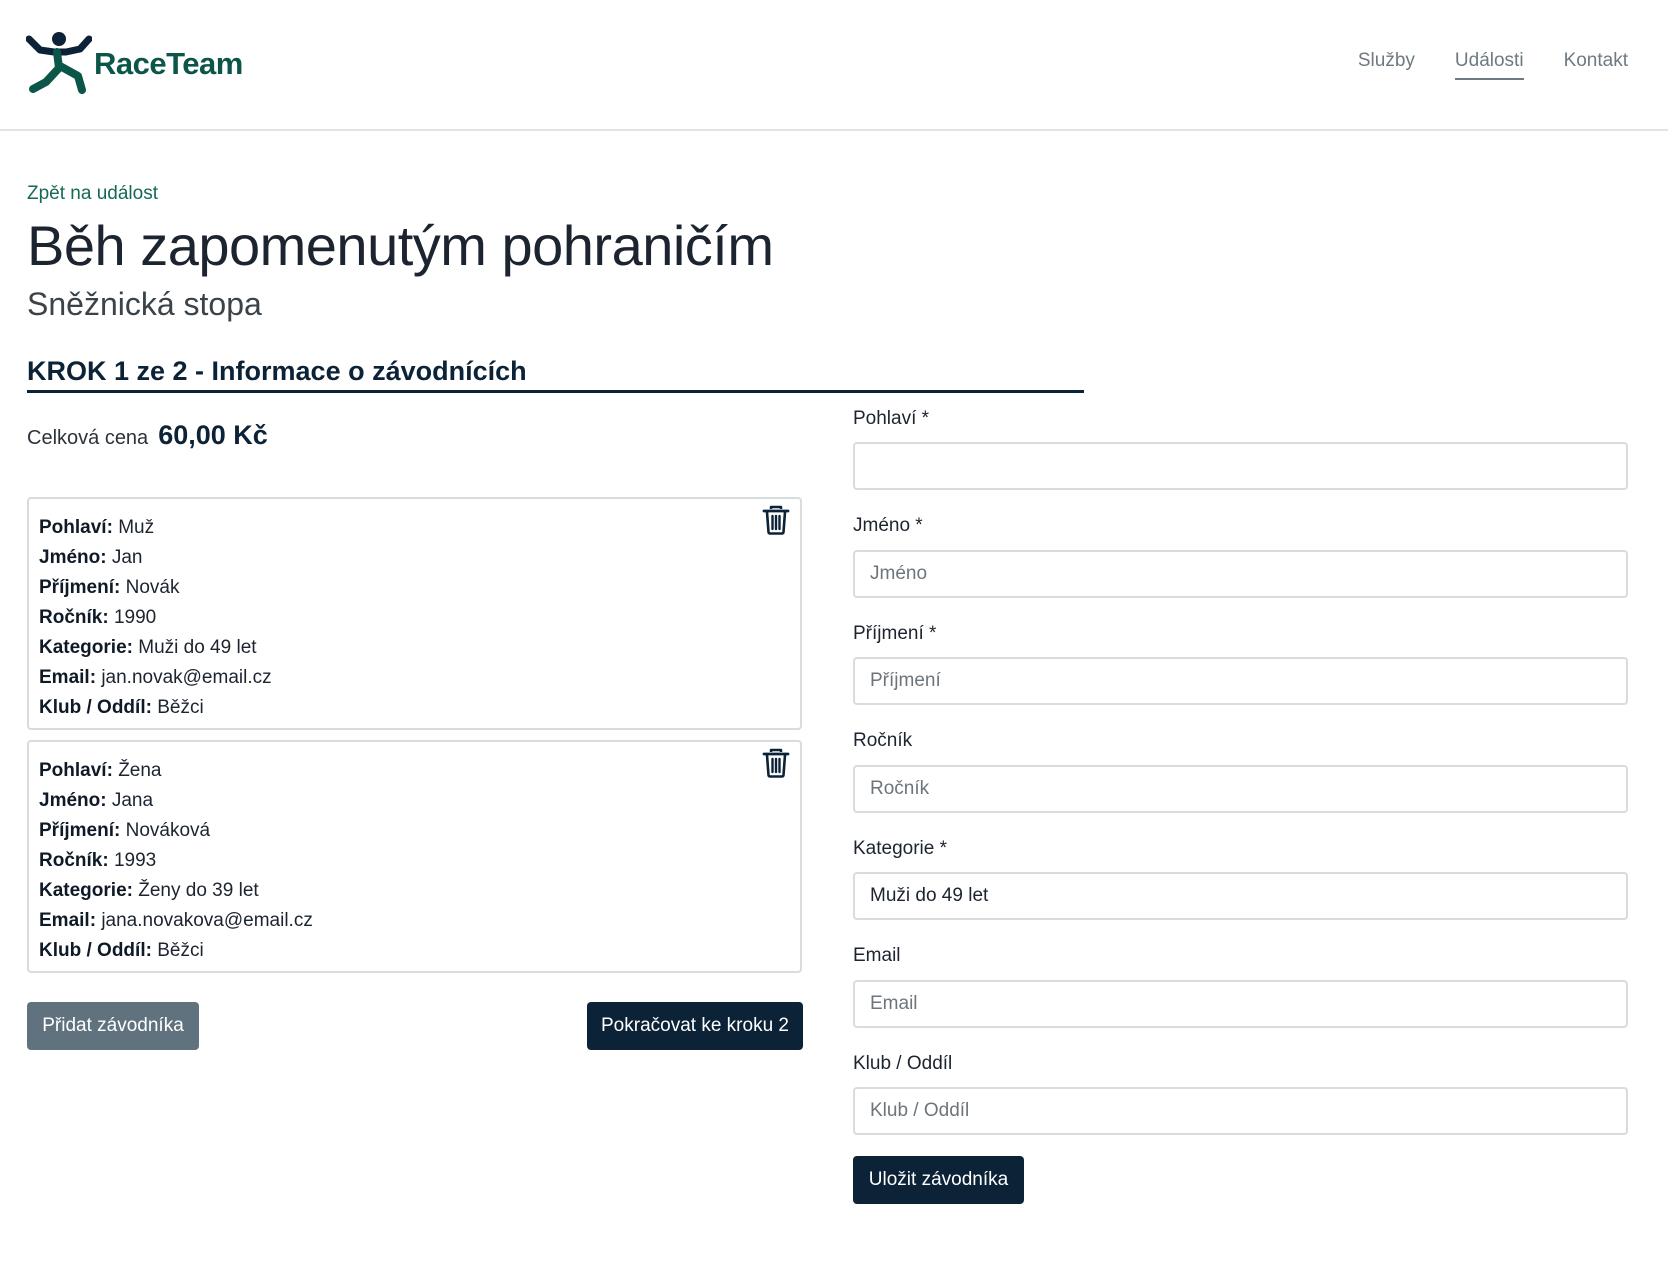 This screenshot has height=1268, width=1668. I want to click on birth-year-input: Ročník, so click(1240, 789).